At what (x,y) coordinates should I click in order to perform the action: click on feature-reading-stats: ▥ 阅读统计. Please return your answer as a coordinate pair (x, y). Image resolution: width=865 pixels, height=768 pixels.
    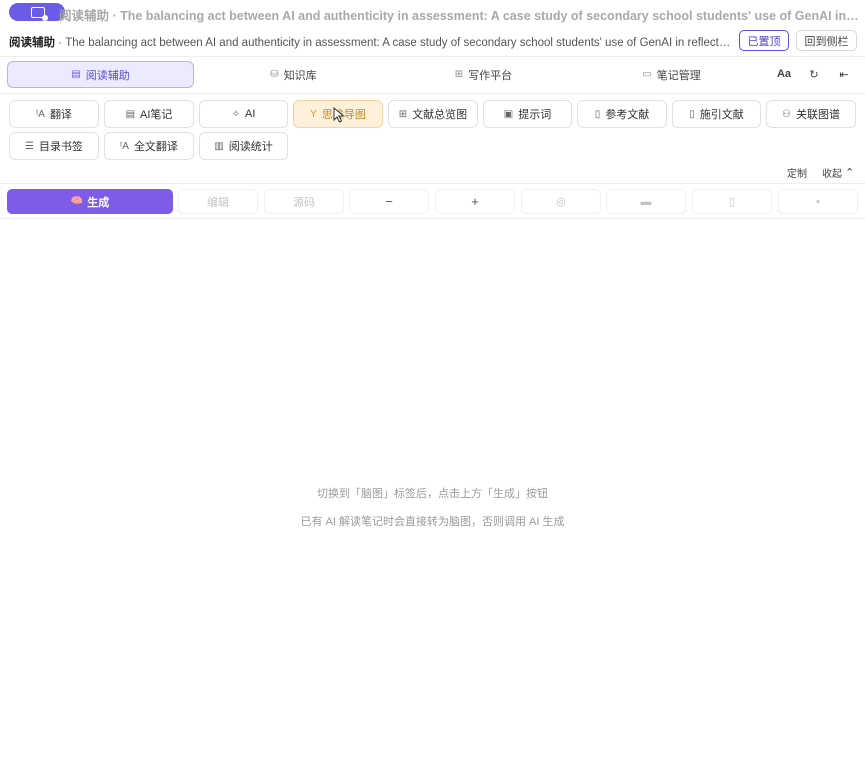
    Looking at the image, I should click on (243, 146).